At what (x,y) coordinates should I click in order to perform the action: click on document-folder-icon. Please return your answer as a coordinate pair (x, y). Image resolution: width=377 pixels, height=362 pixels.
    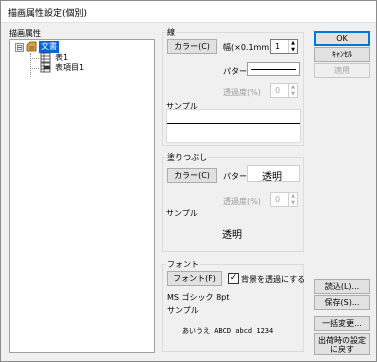
    Looking at the image, I should click on (31, 46).